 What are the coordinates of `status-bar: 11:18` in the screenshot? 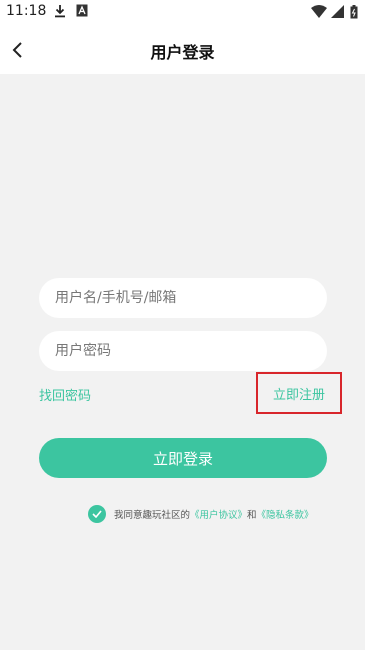 It's located at (182, 13).